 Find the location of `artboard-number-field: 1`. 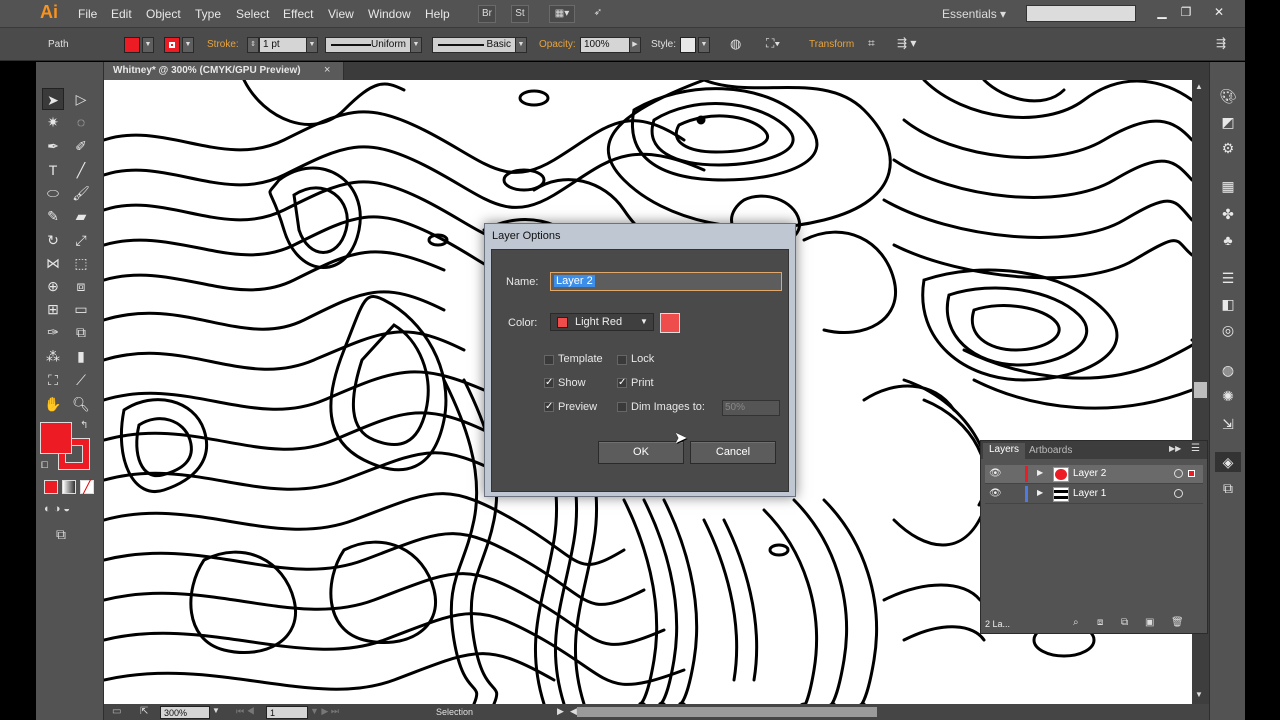

artboard-number-field: 1 is located at coordinates (287, 712).